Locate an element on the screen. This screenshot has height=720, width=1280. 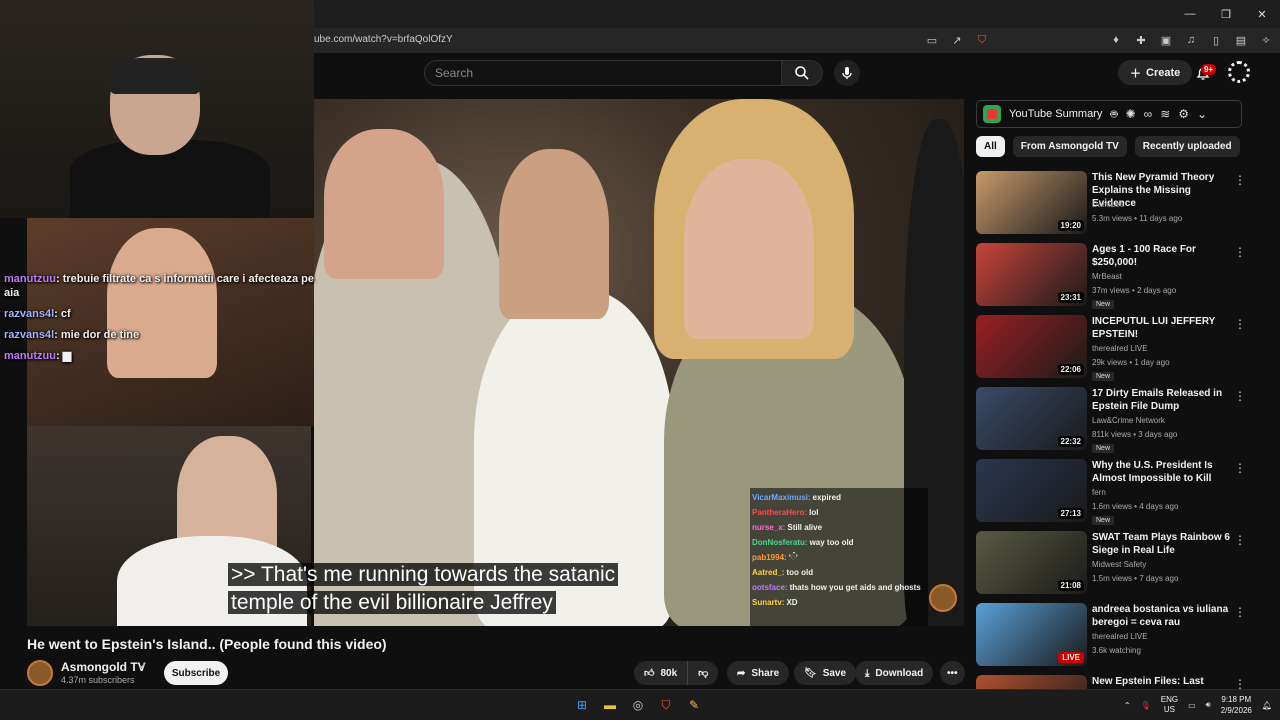
recommended-channel: MrBeast is located at coordinates (1107, 276).